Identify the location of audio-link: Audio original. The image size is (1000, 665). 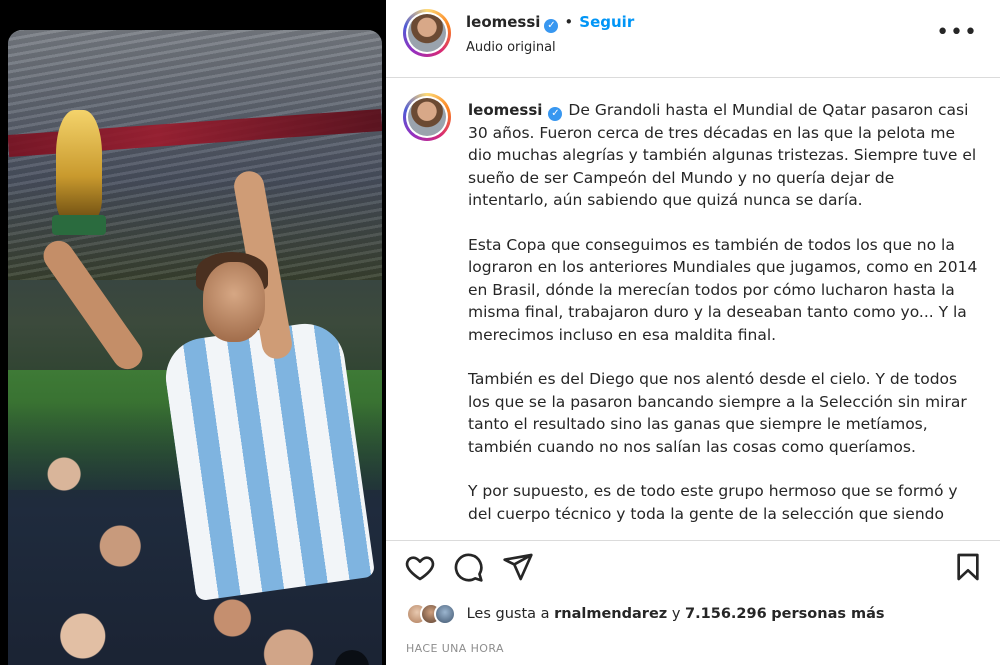
(511, 47).